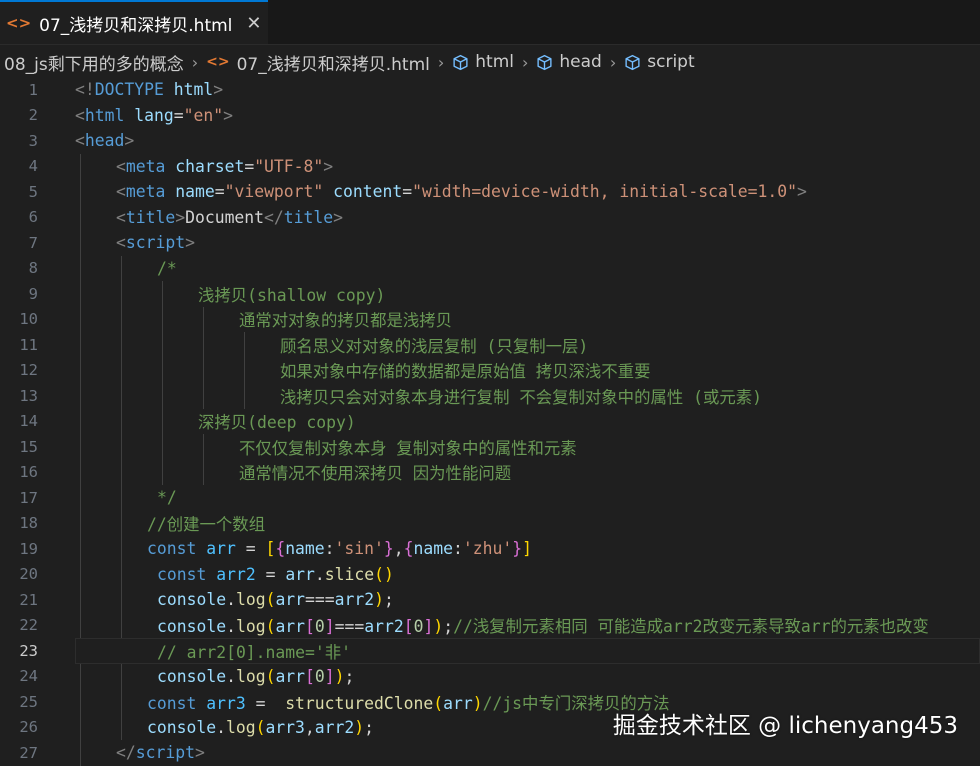  I want to click on code-line: 16 通常情况不使用深拷贝 因为性能问题, so click(490, 473).